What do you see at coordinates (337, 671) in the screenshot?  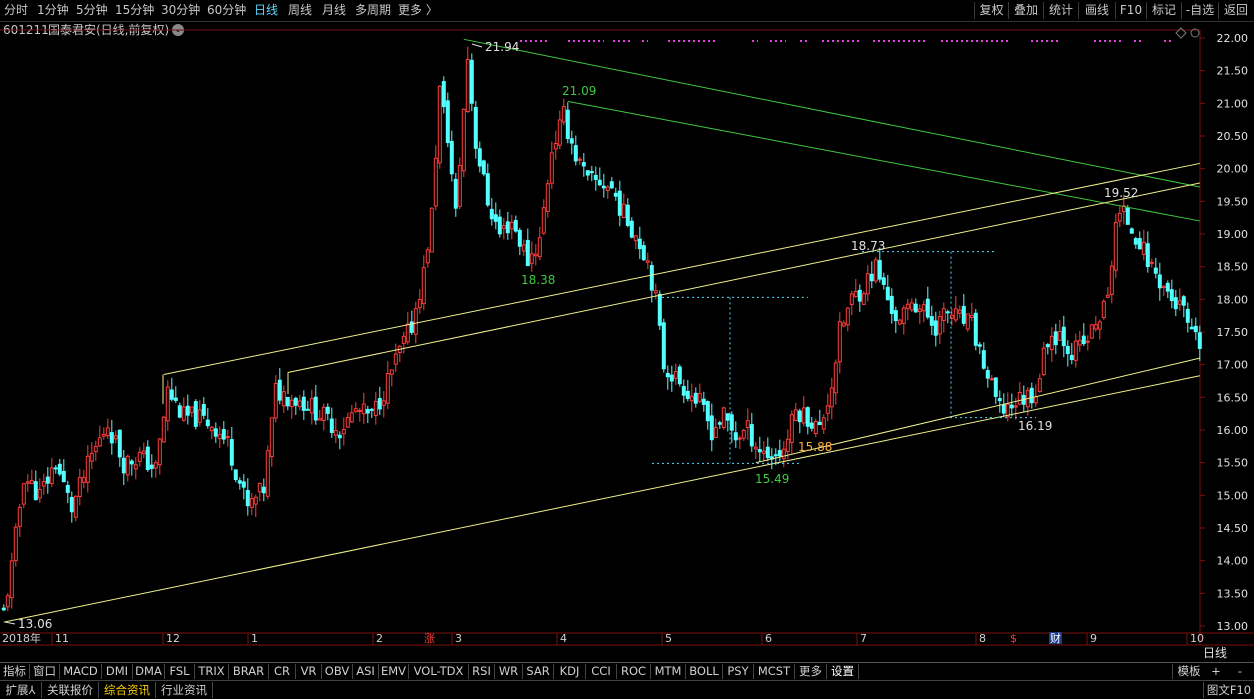 I see `indicator-tab: OBV` at bounding box center [337, 671].